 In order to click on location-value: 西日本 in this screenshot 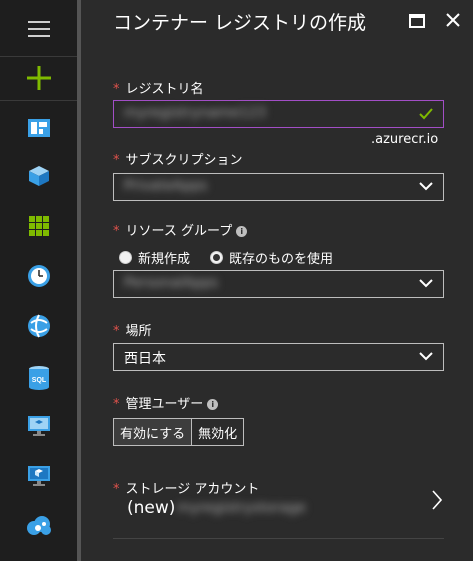, I will do `click(145, 359)`.